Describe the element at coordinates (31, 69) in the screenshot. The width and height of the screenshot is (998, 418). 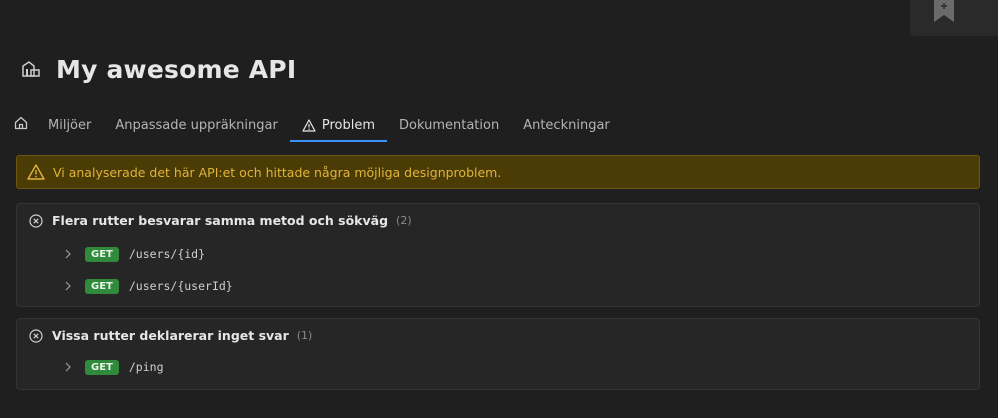
I see `api-icon` at that location.